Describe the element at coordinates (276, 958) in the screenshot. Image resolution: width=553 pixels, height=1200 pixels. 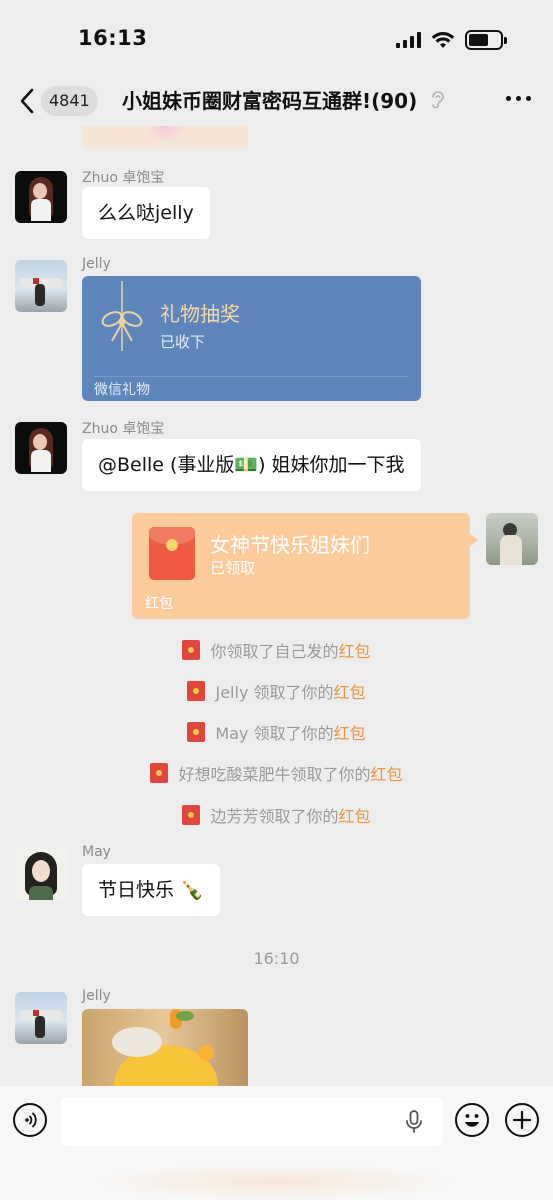
I see `time-divider: 16:10` at that location.